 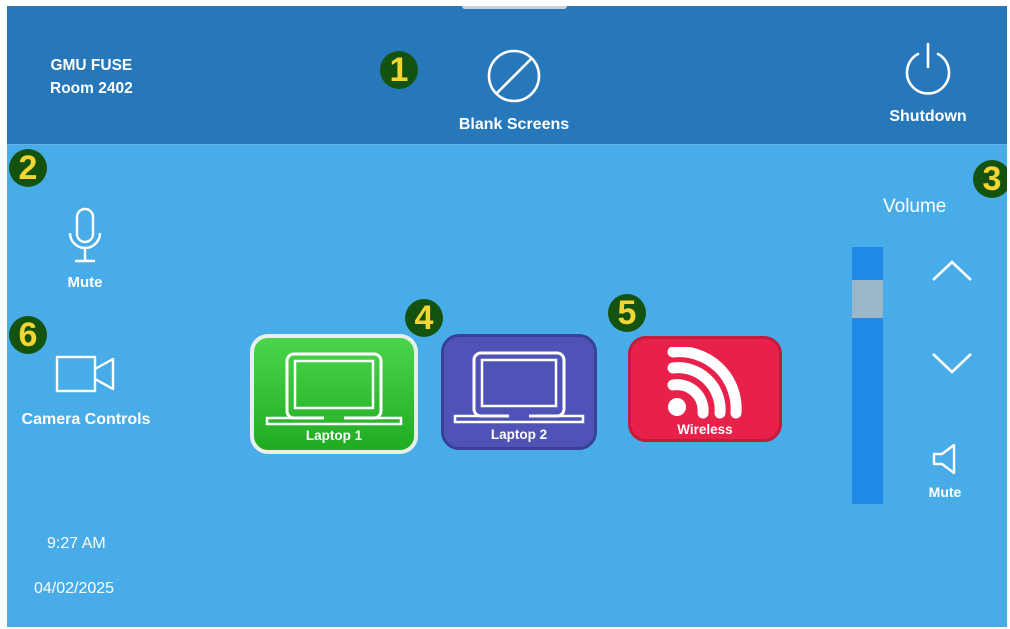 What do you see at coordinates (990, 179) in the screenshot?
I see `callout-badge-3: 3` at bounding box center [990, 179].